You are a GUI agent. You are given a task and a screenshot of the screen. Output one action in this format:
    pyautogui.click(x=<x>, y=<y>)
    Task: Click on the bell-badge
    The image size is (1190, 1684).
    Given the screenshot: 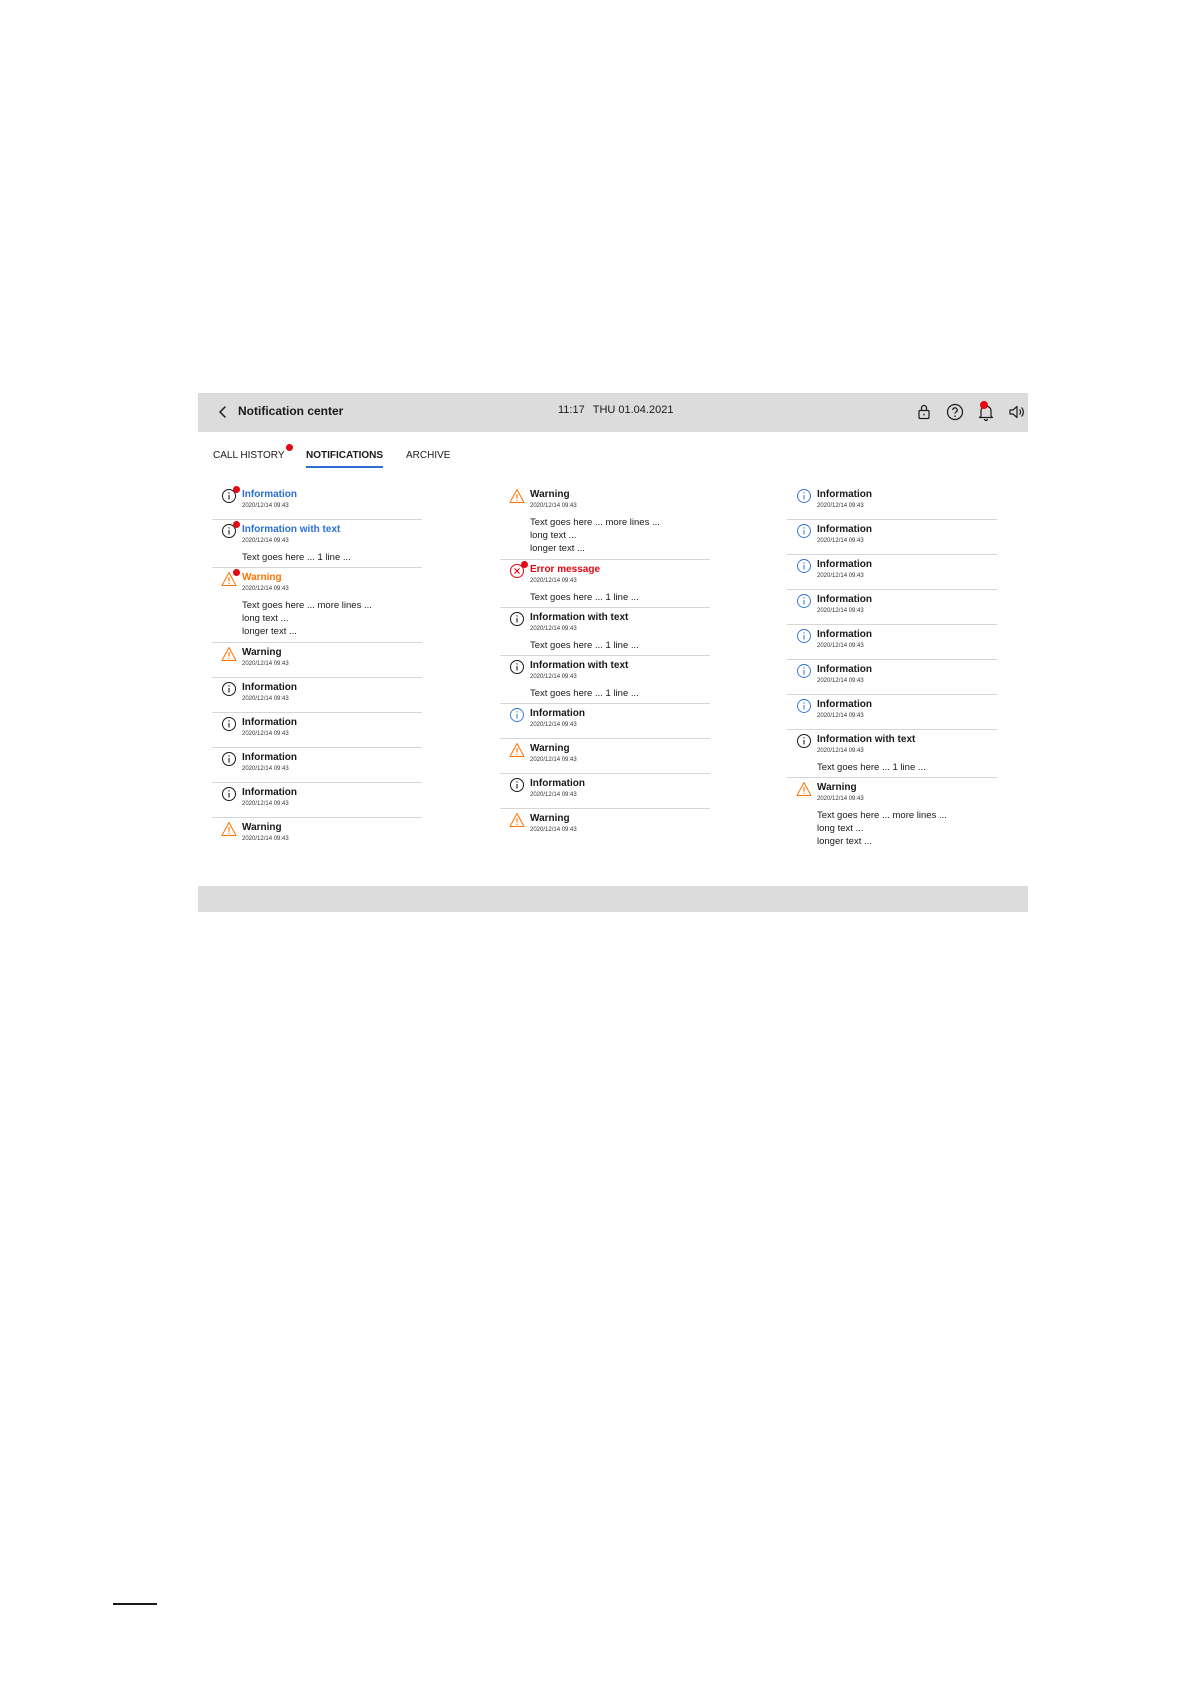 What is the action you would take?
    pyautogui.click(x=984, y=405)
    